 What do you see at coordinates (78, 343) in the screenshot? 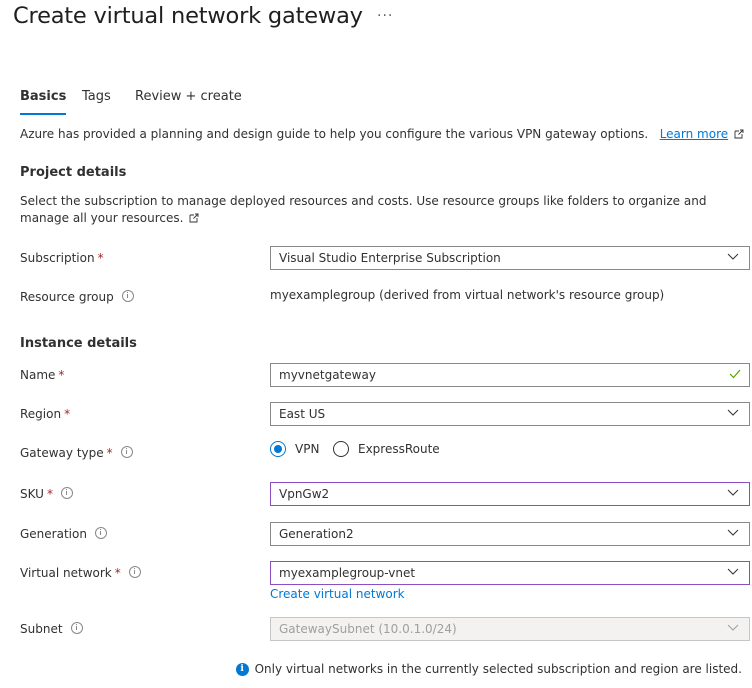
I see `instance-details-heading: Instance details` at bounding box center [78, 343].